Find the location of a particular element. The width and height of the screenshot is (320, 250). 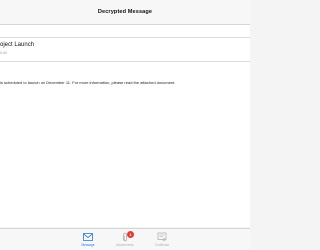

message-header: oject Launch 0:40 is located at coordinates (125, 50).